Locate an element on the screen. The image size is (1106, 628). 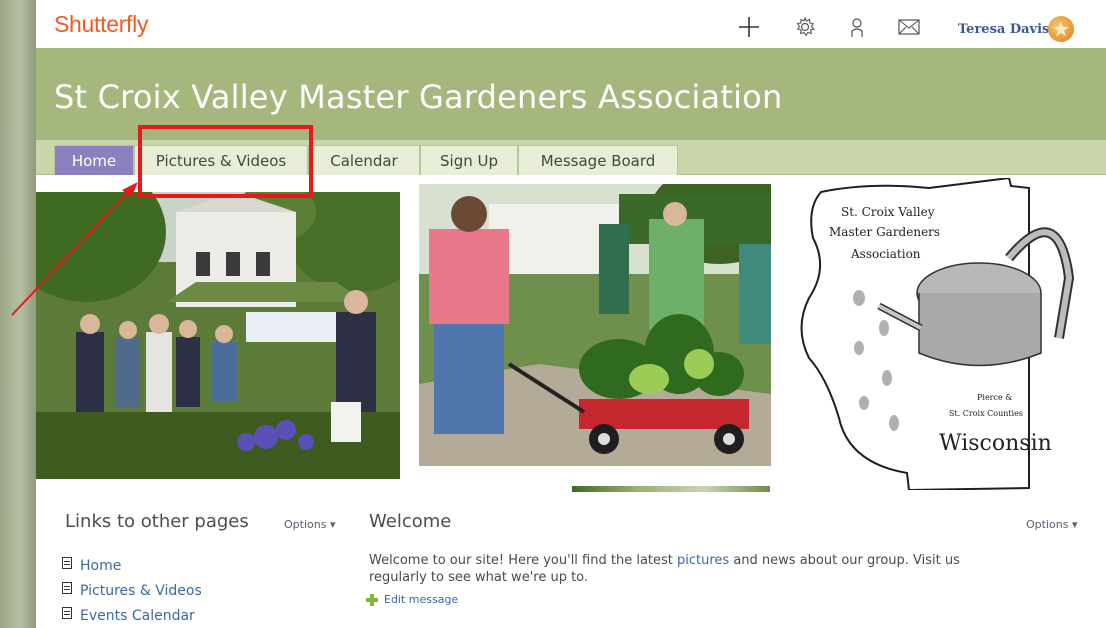
logo-line2: Master Gardeners is located at coordinates (884, 232).